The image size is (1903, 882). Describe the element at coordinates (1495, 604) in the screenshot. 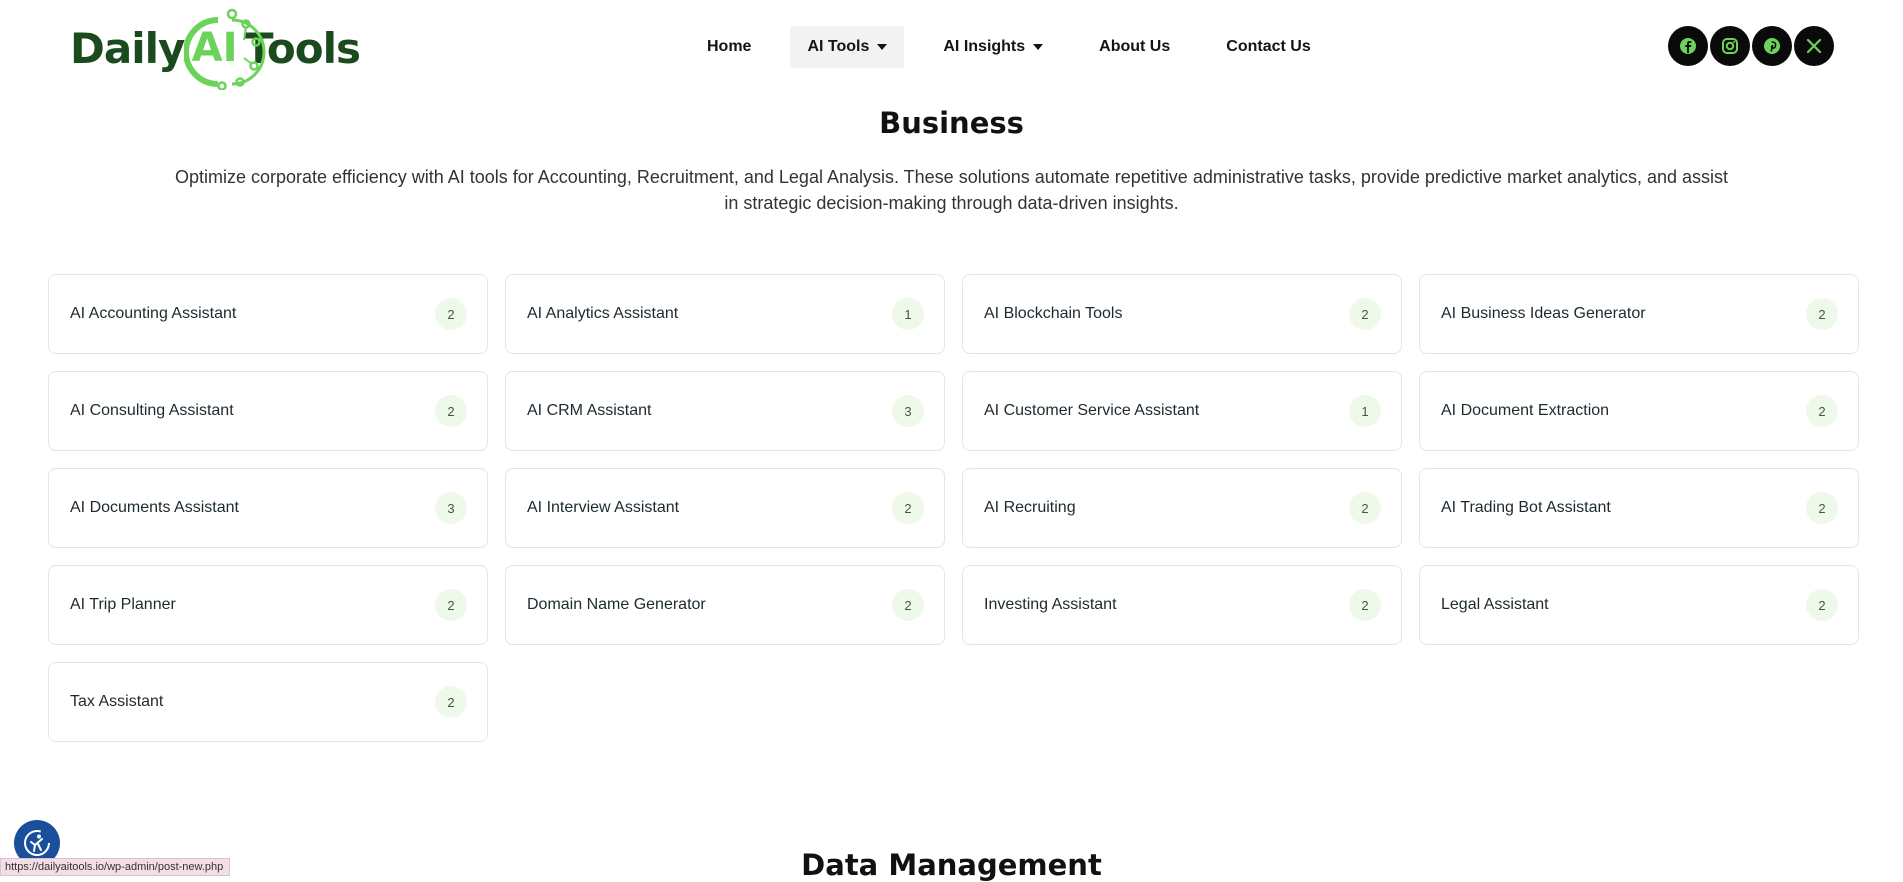

I see `category-label: Legal Assistant` at that location.